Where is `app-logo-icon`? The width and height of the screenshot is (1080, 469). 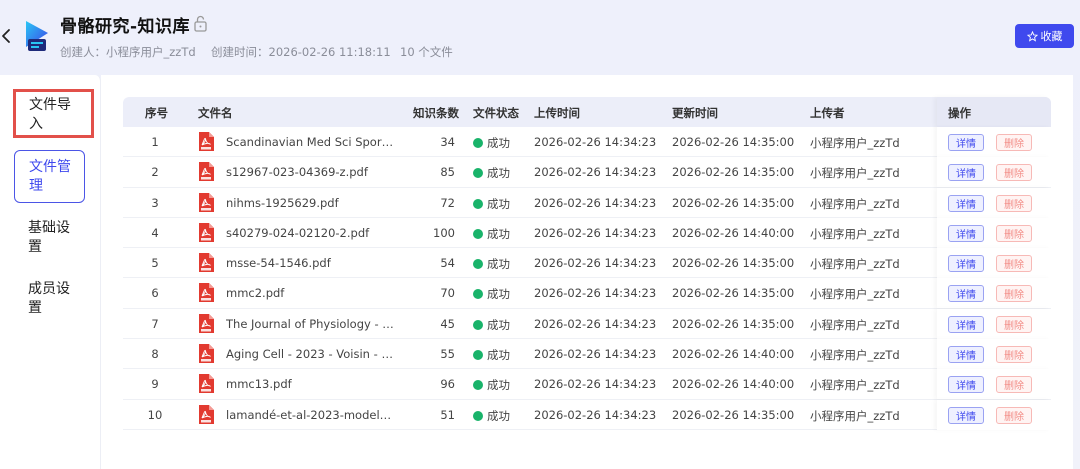
app-logo-icon is located at coordinates (37, 36).